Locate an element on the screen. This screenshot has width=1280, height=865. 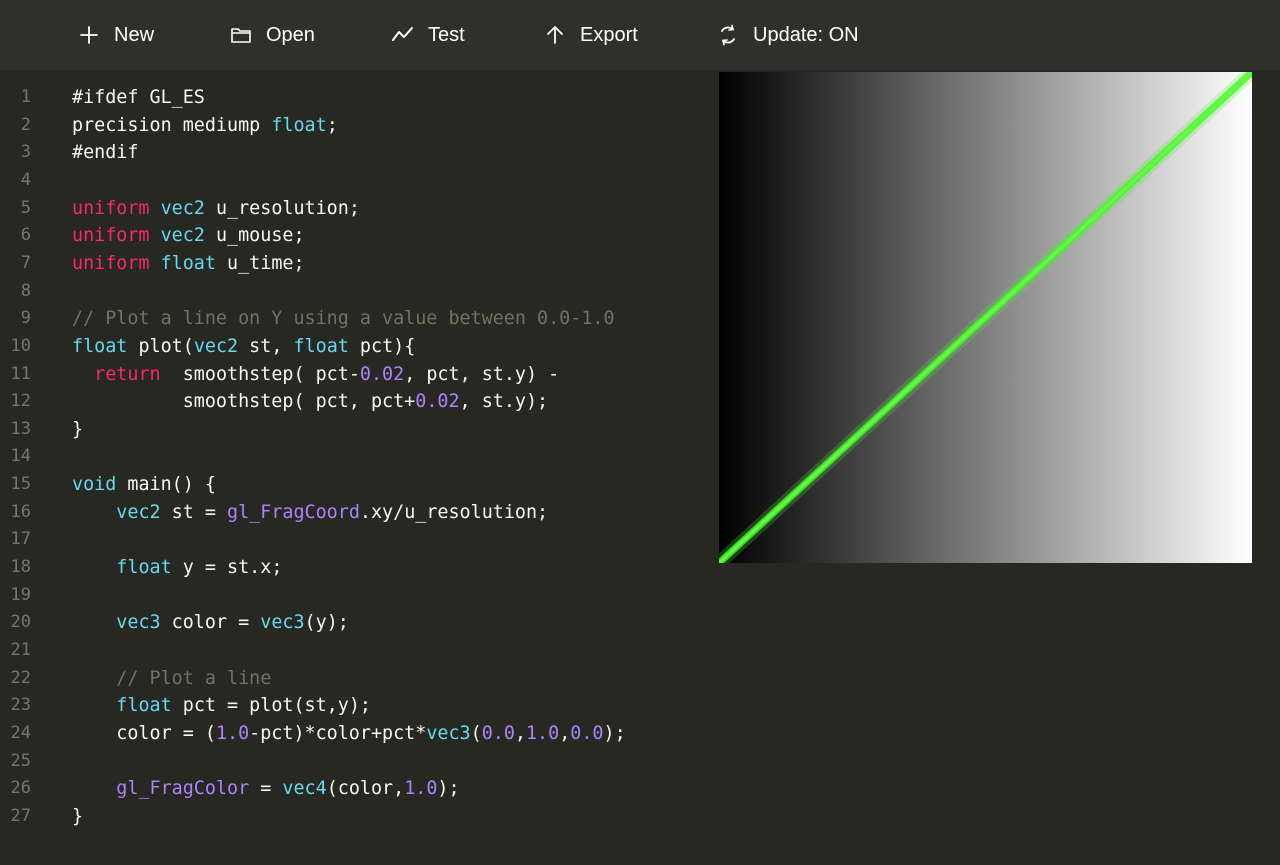
line-number: 8 is located at coordinates (25, 290).